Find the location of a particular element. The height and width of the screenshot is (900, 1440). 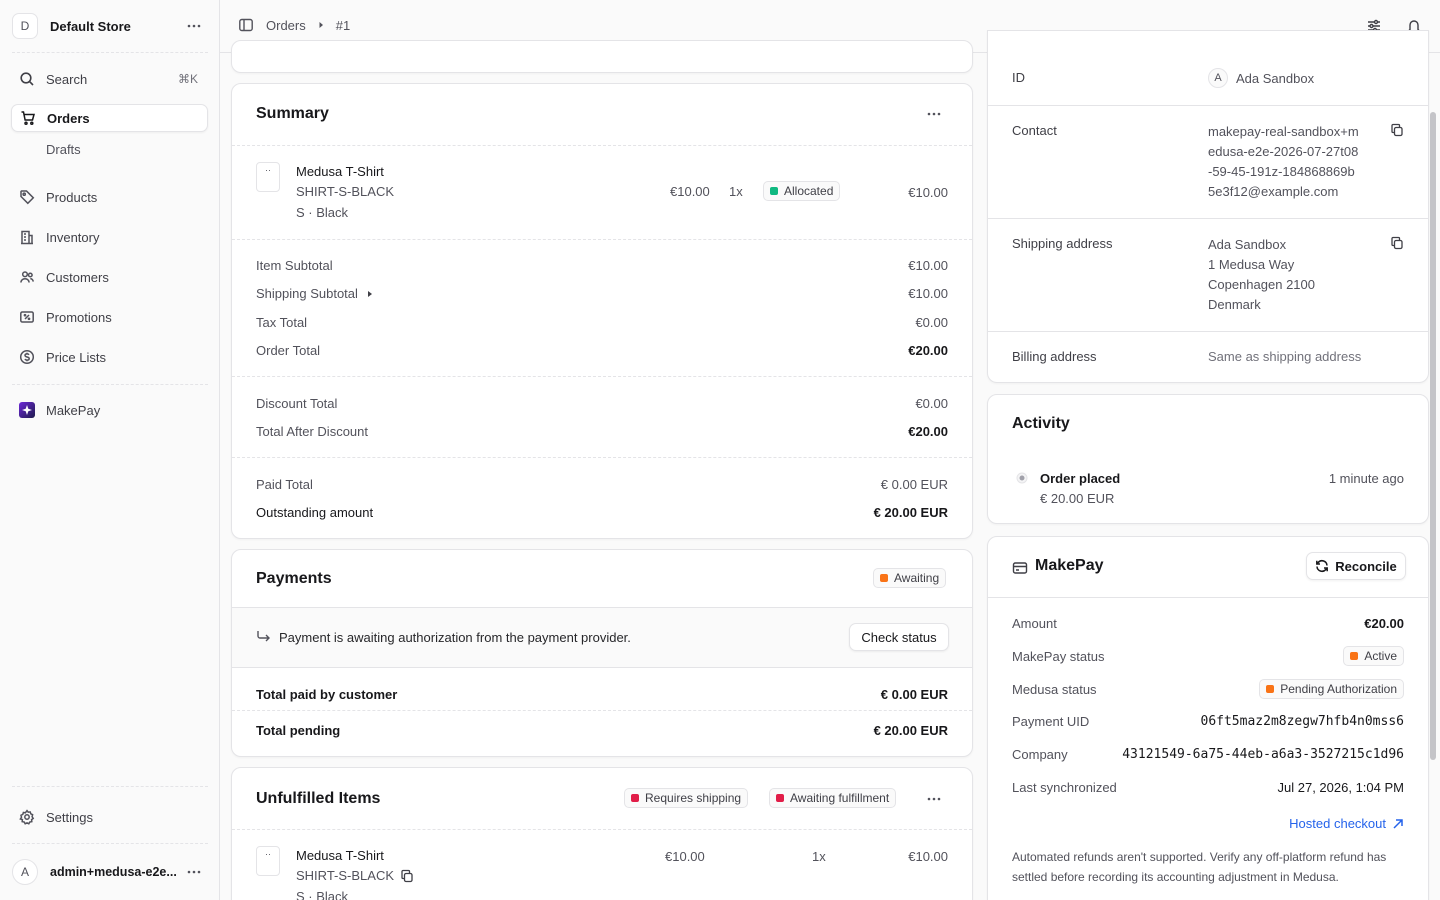

totals-label: Order Total is located at coordinates (288, 350).